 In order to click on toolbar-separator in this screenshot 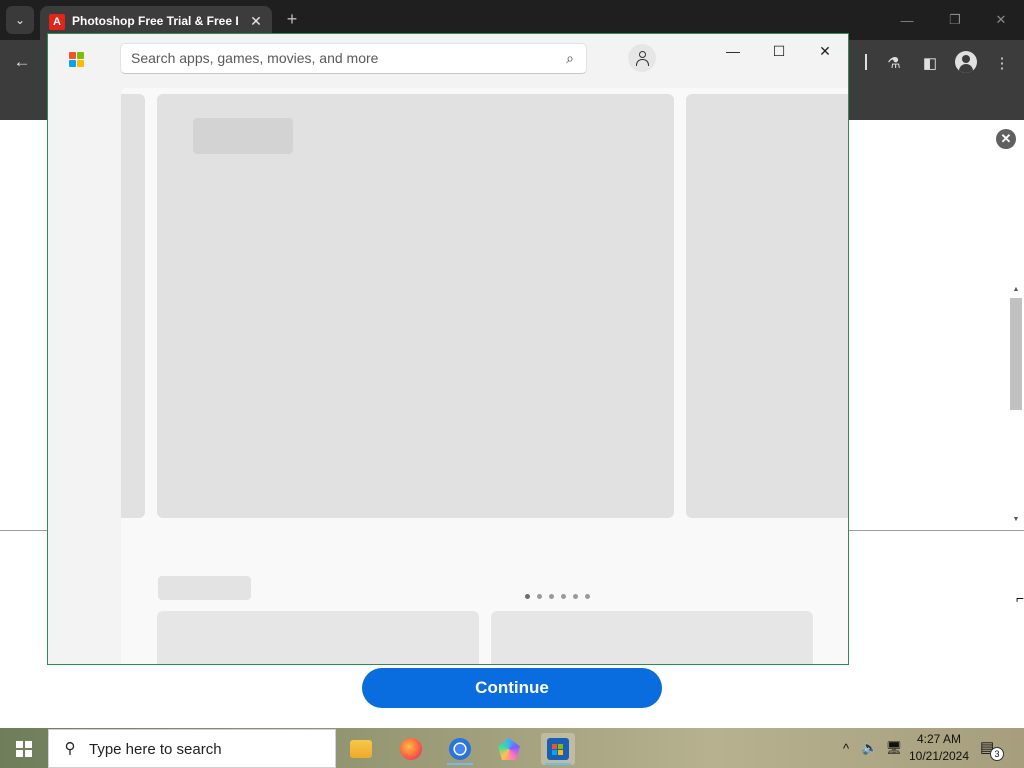, I will do `click(866, 62)`.